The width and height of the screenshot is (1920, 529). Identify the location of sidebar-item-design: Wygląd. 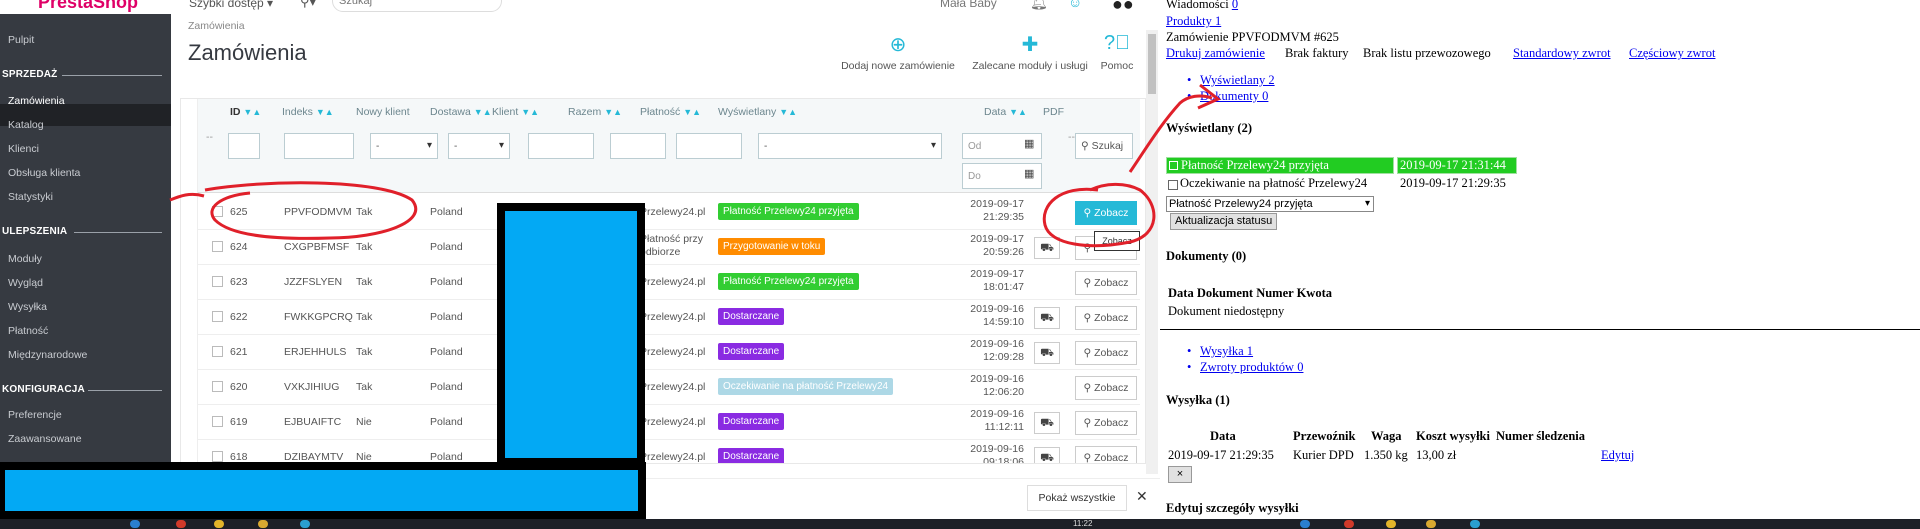
(25, 283).